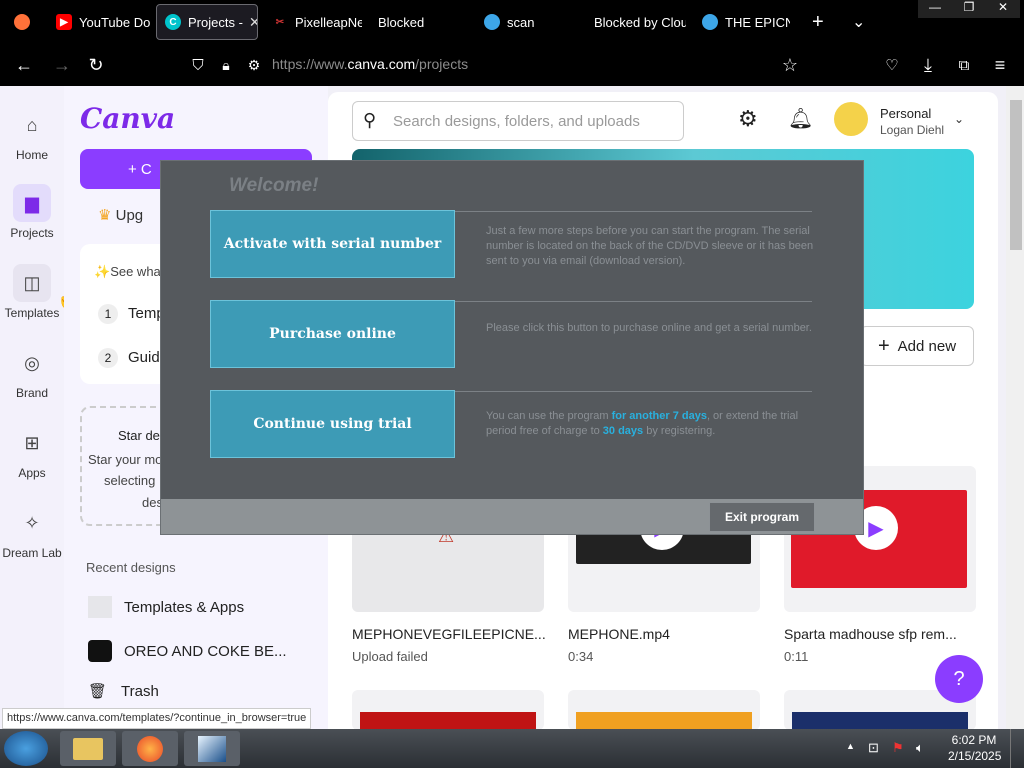 The image size is (1024, 768). What do you see at coordinates (21, 22) in the screenshot?
I see `firefox-menu-icon` at bounding box center [21, 22].